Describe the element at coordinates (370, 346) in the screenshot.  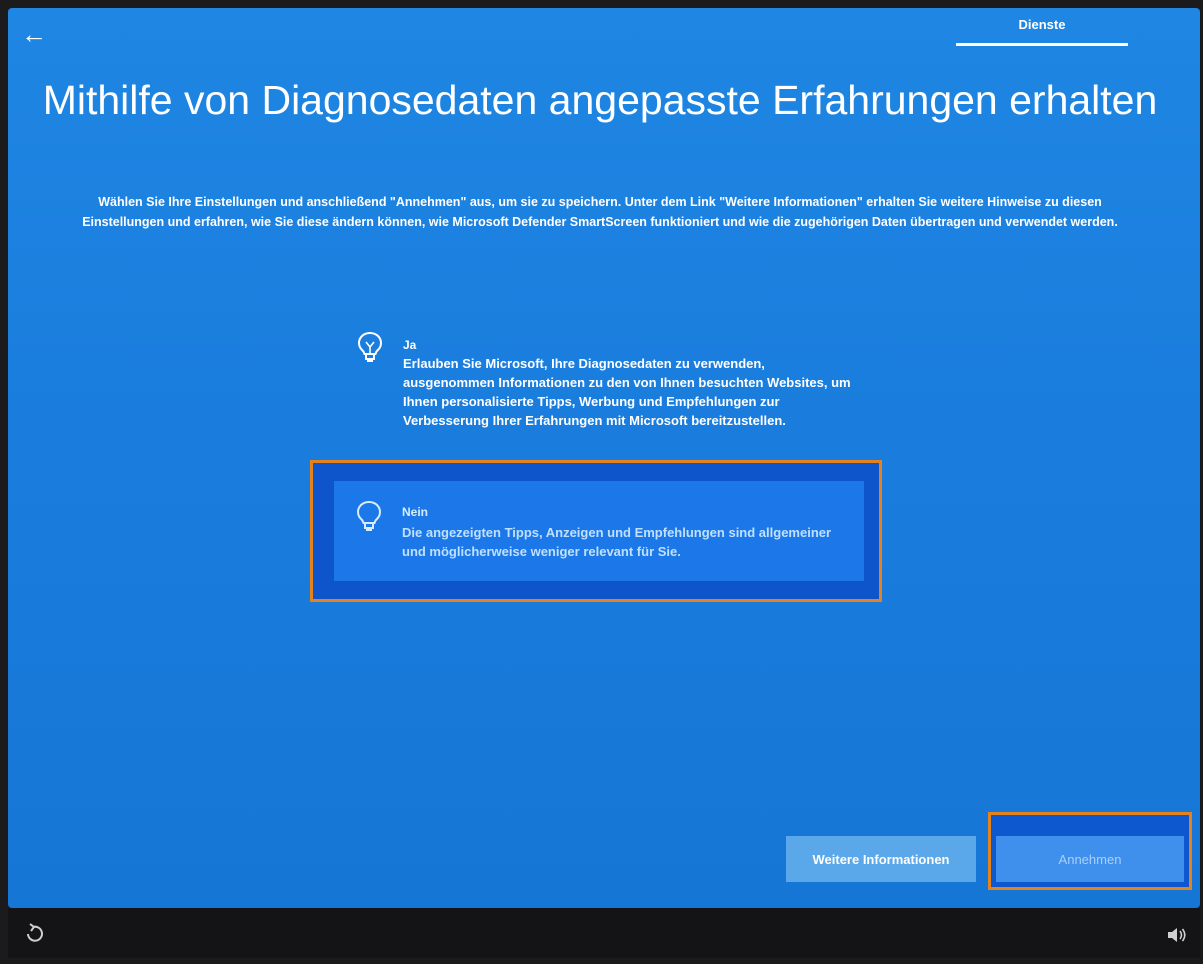
I see `lightbulb-lit-icon` at that location.